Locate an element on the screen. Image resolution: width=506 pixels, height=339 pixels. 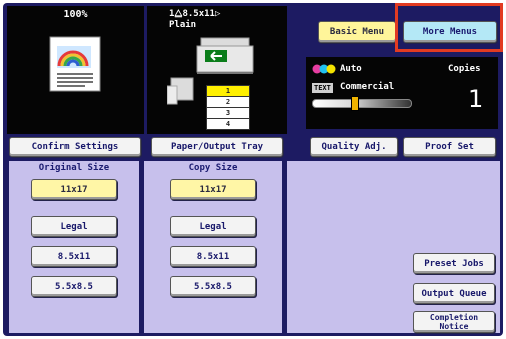
paper-size-label: 1⧋8.5x11▷ is located at coordinates (195, 14).